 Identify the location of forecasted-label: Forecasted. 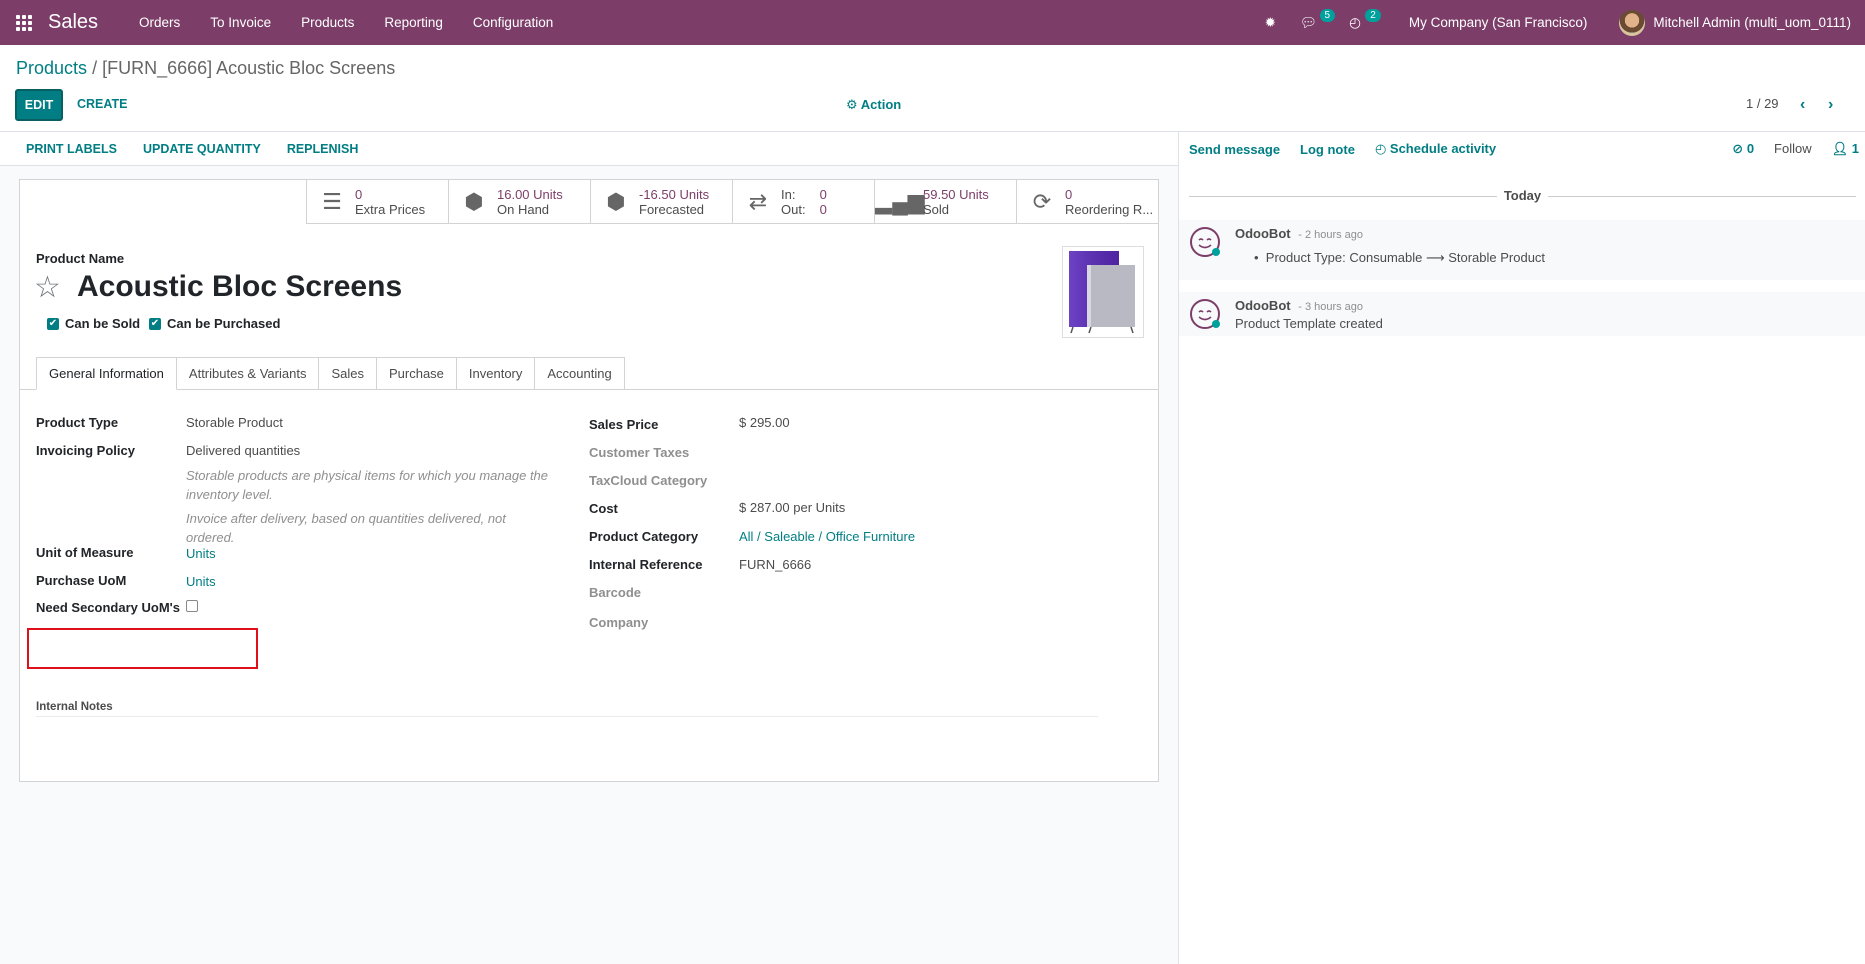
(672, 209).